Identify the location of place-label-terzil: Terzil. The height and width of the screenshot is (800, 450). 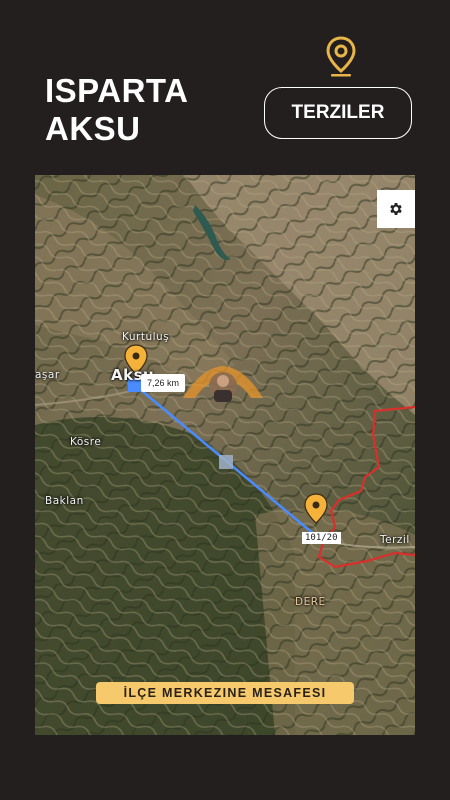
(395, 540).